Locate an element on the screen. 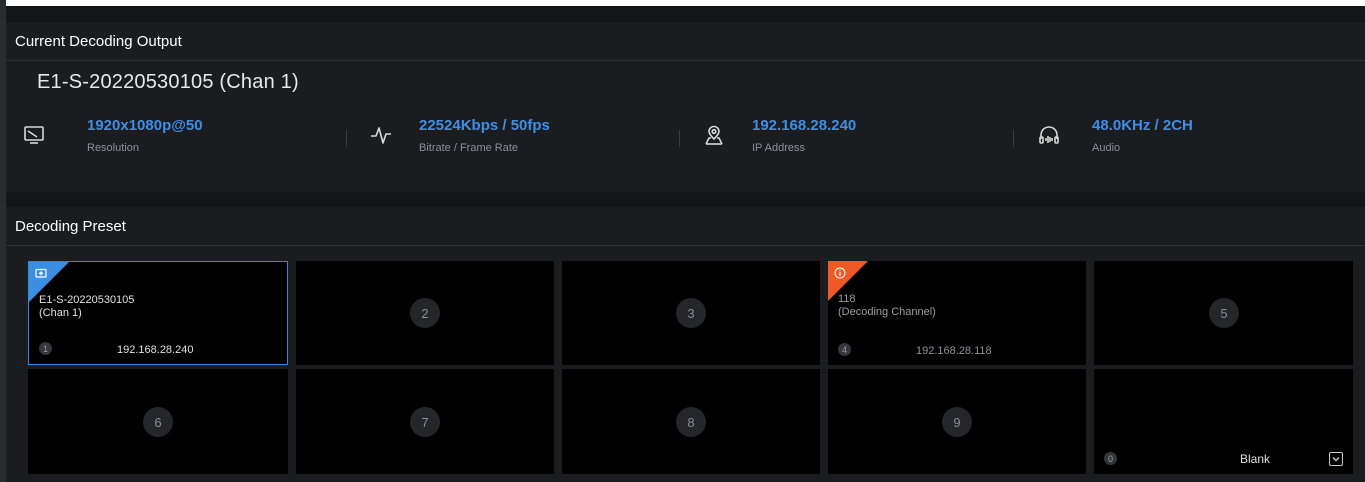 This screenshot has height=482, width=1365. tile-source-name-line1: 118 is located at coordinates (847, 299).